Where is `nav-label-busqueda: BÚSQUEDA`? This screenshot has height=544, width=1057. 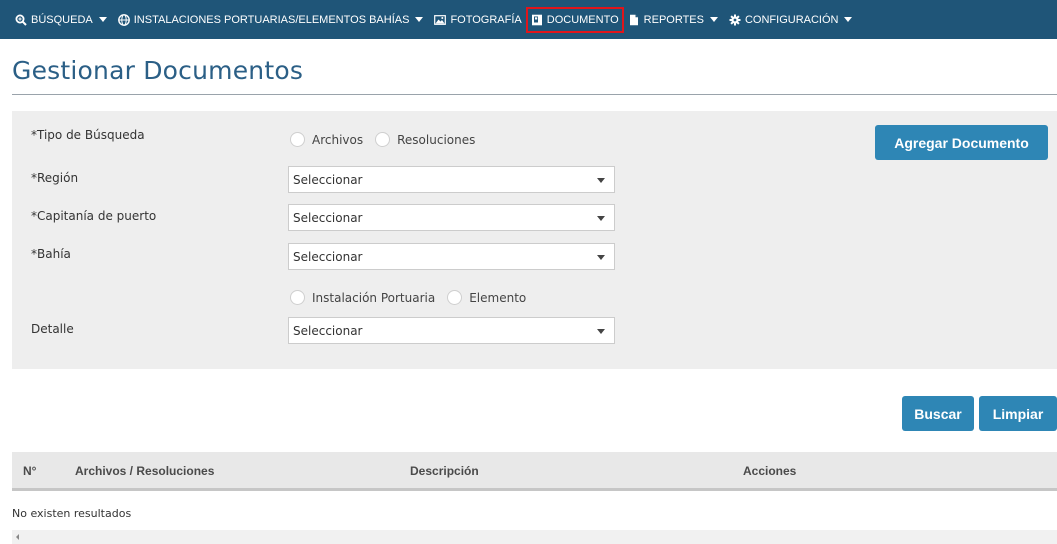
nav-label-busqueda: BÚSQUEDA is located at coordinates (62, 19).